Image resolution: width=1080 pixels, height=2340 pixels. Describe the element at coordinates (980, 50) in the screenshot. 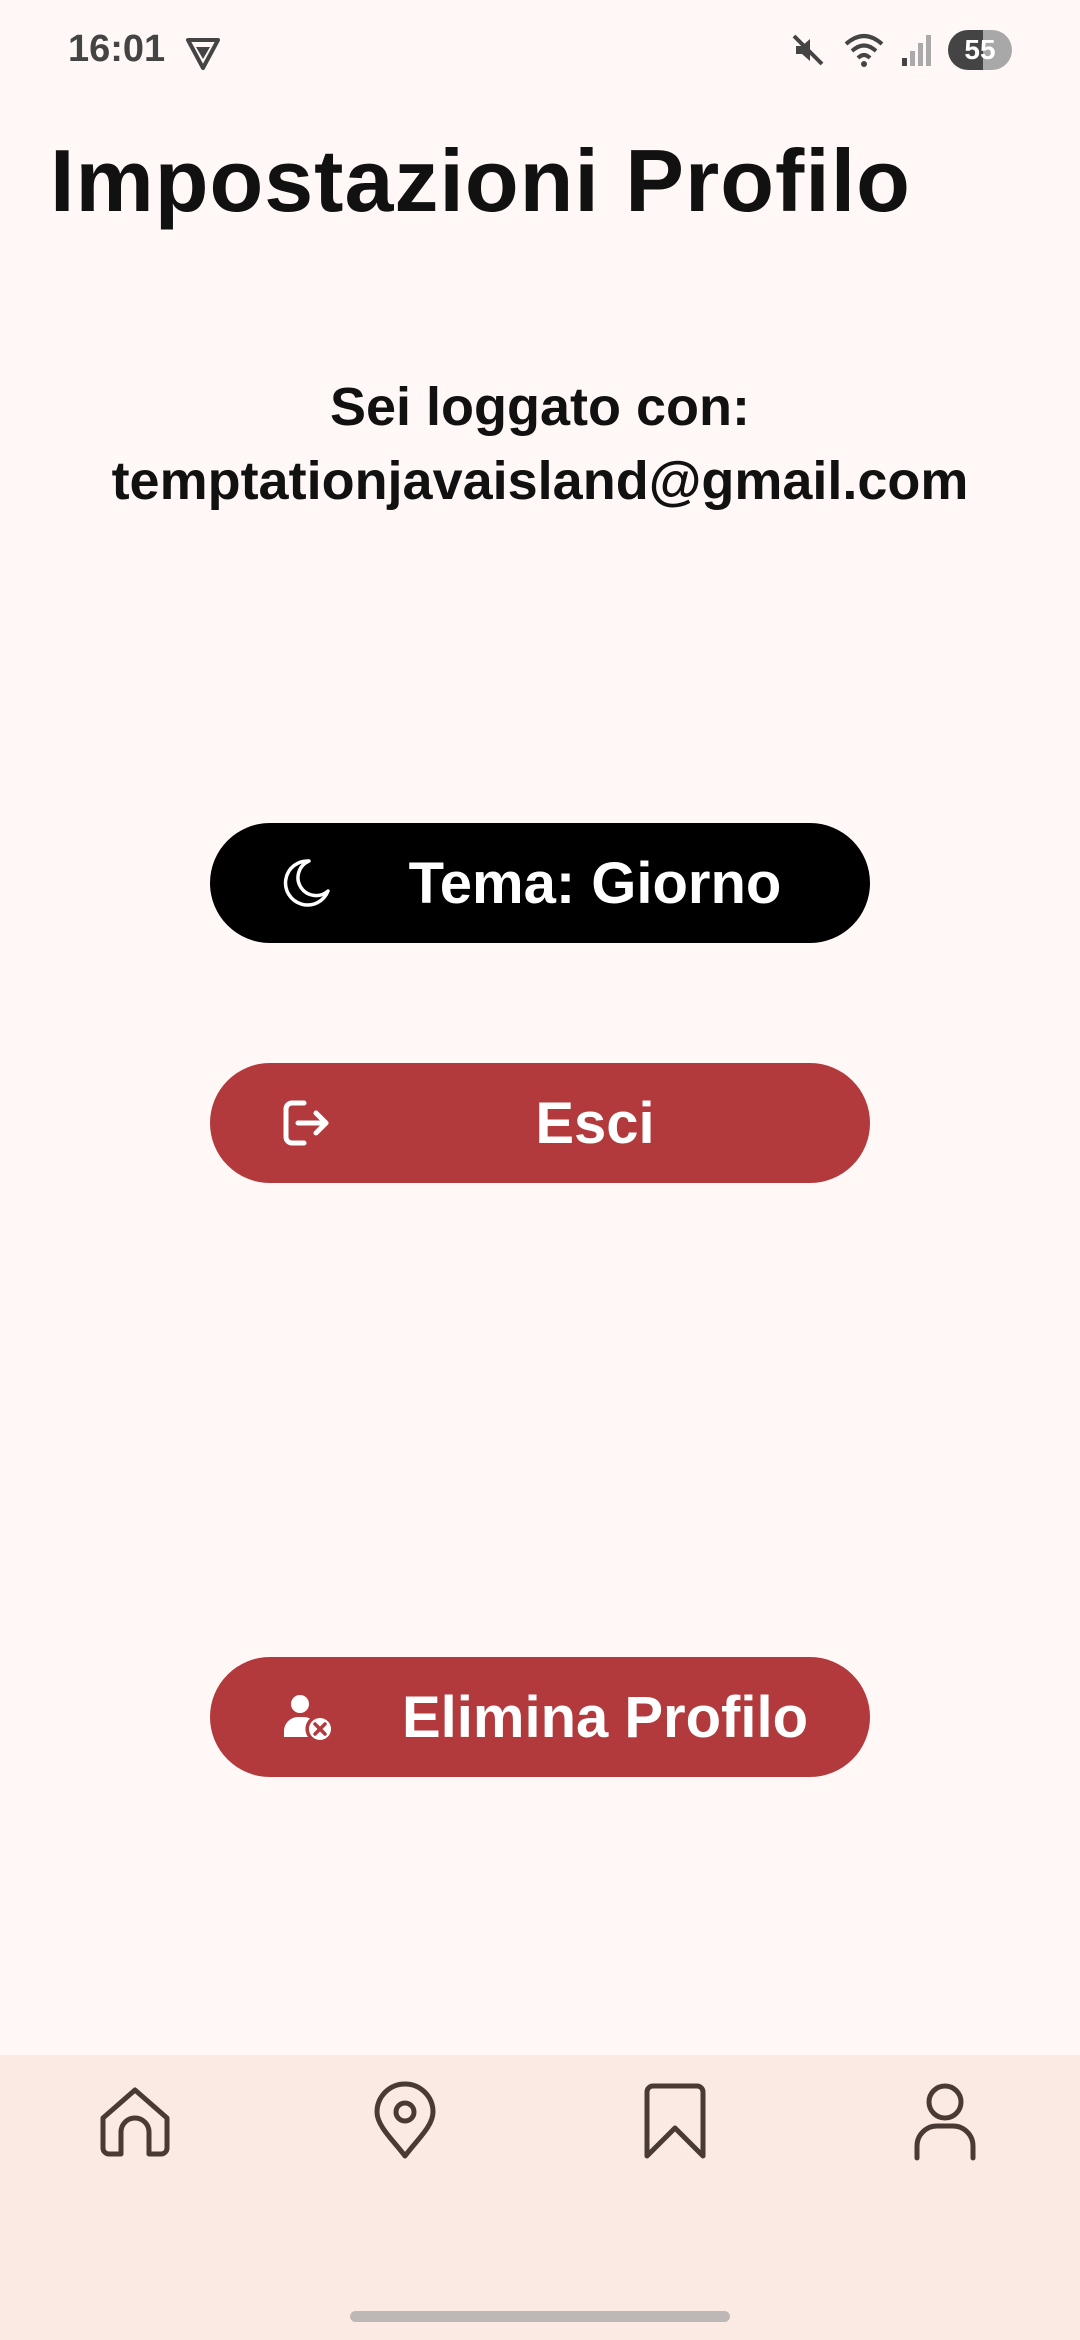

I see `battery-indicator: 55` at that location.